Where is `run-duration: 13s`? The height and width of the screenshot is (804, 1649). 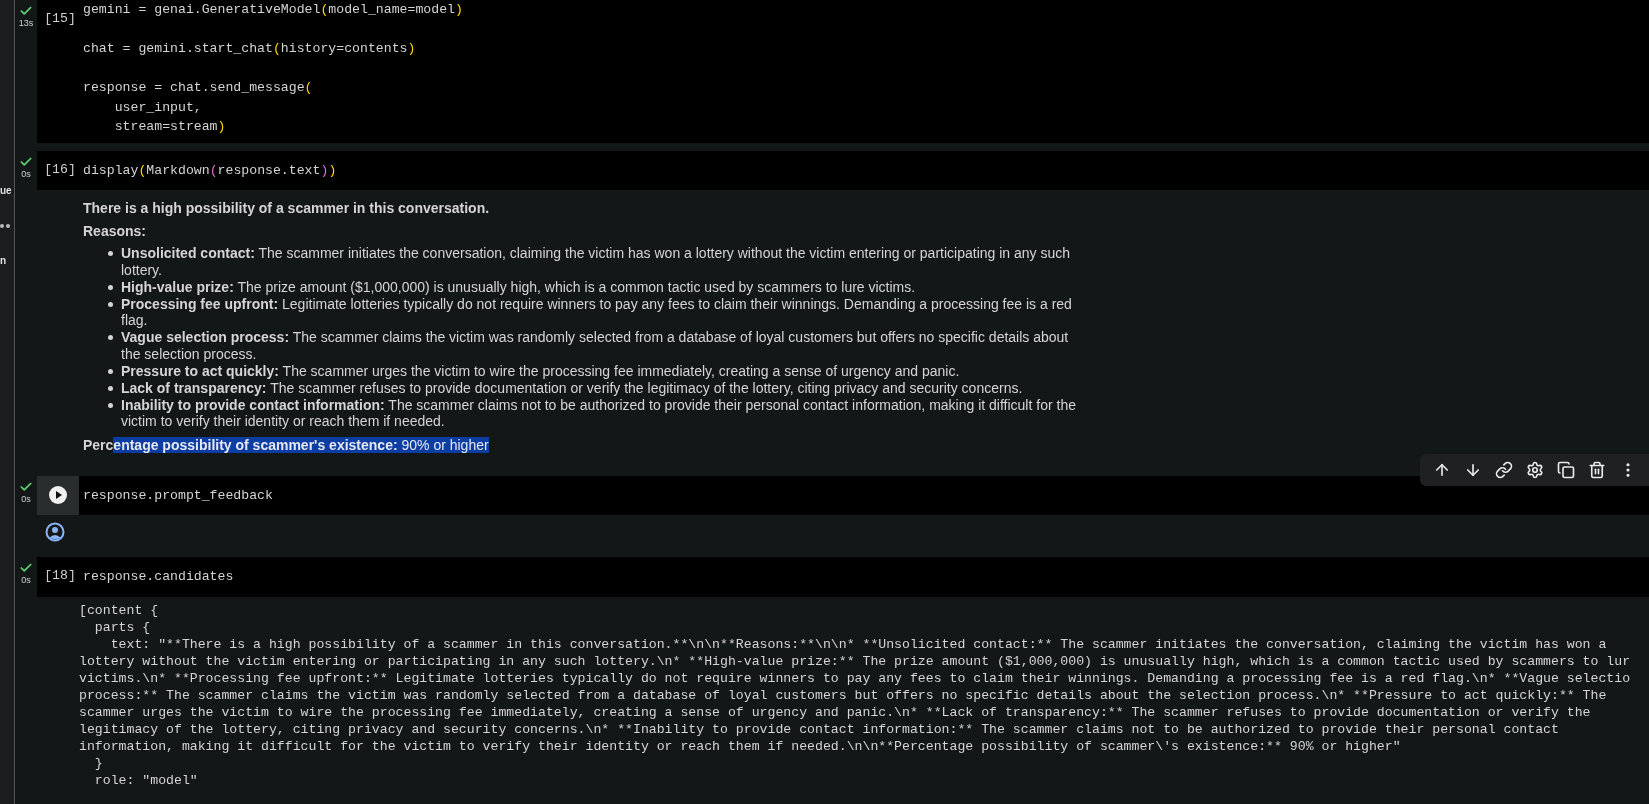
run-duration: 13s is located at coordinates (26, 23).